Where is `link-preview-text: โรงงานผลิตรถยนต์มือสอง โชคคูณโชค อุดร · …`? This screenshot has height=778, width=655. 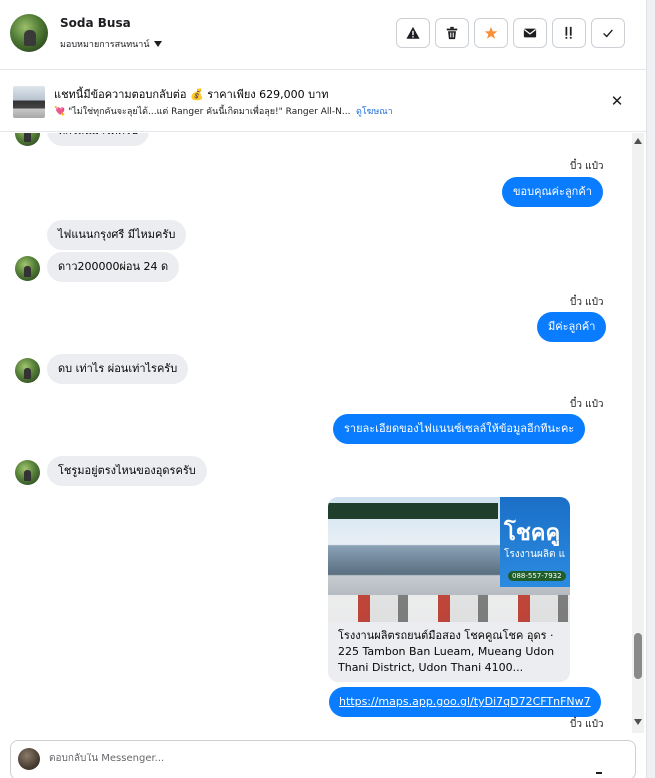 link-preview-text: โรงงานผลิตรถยนต์มือสอง โชคคูณโชค อุดร · … is located at coordinates (446, 651).